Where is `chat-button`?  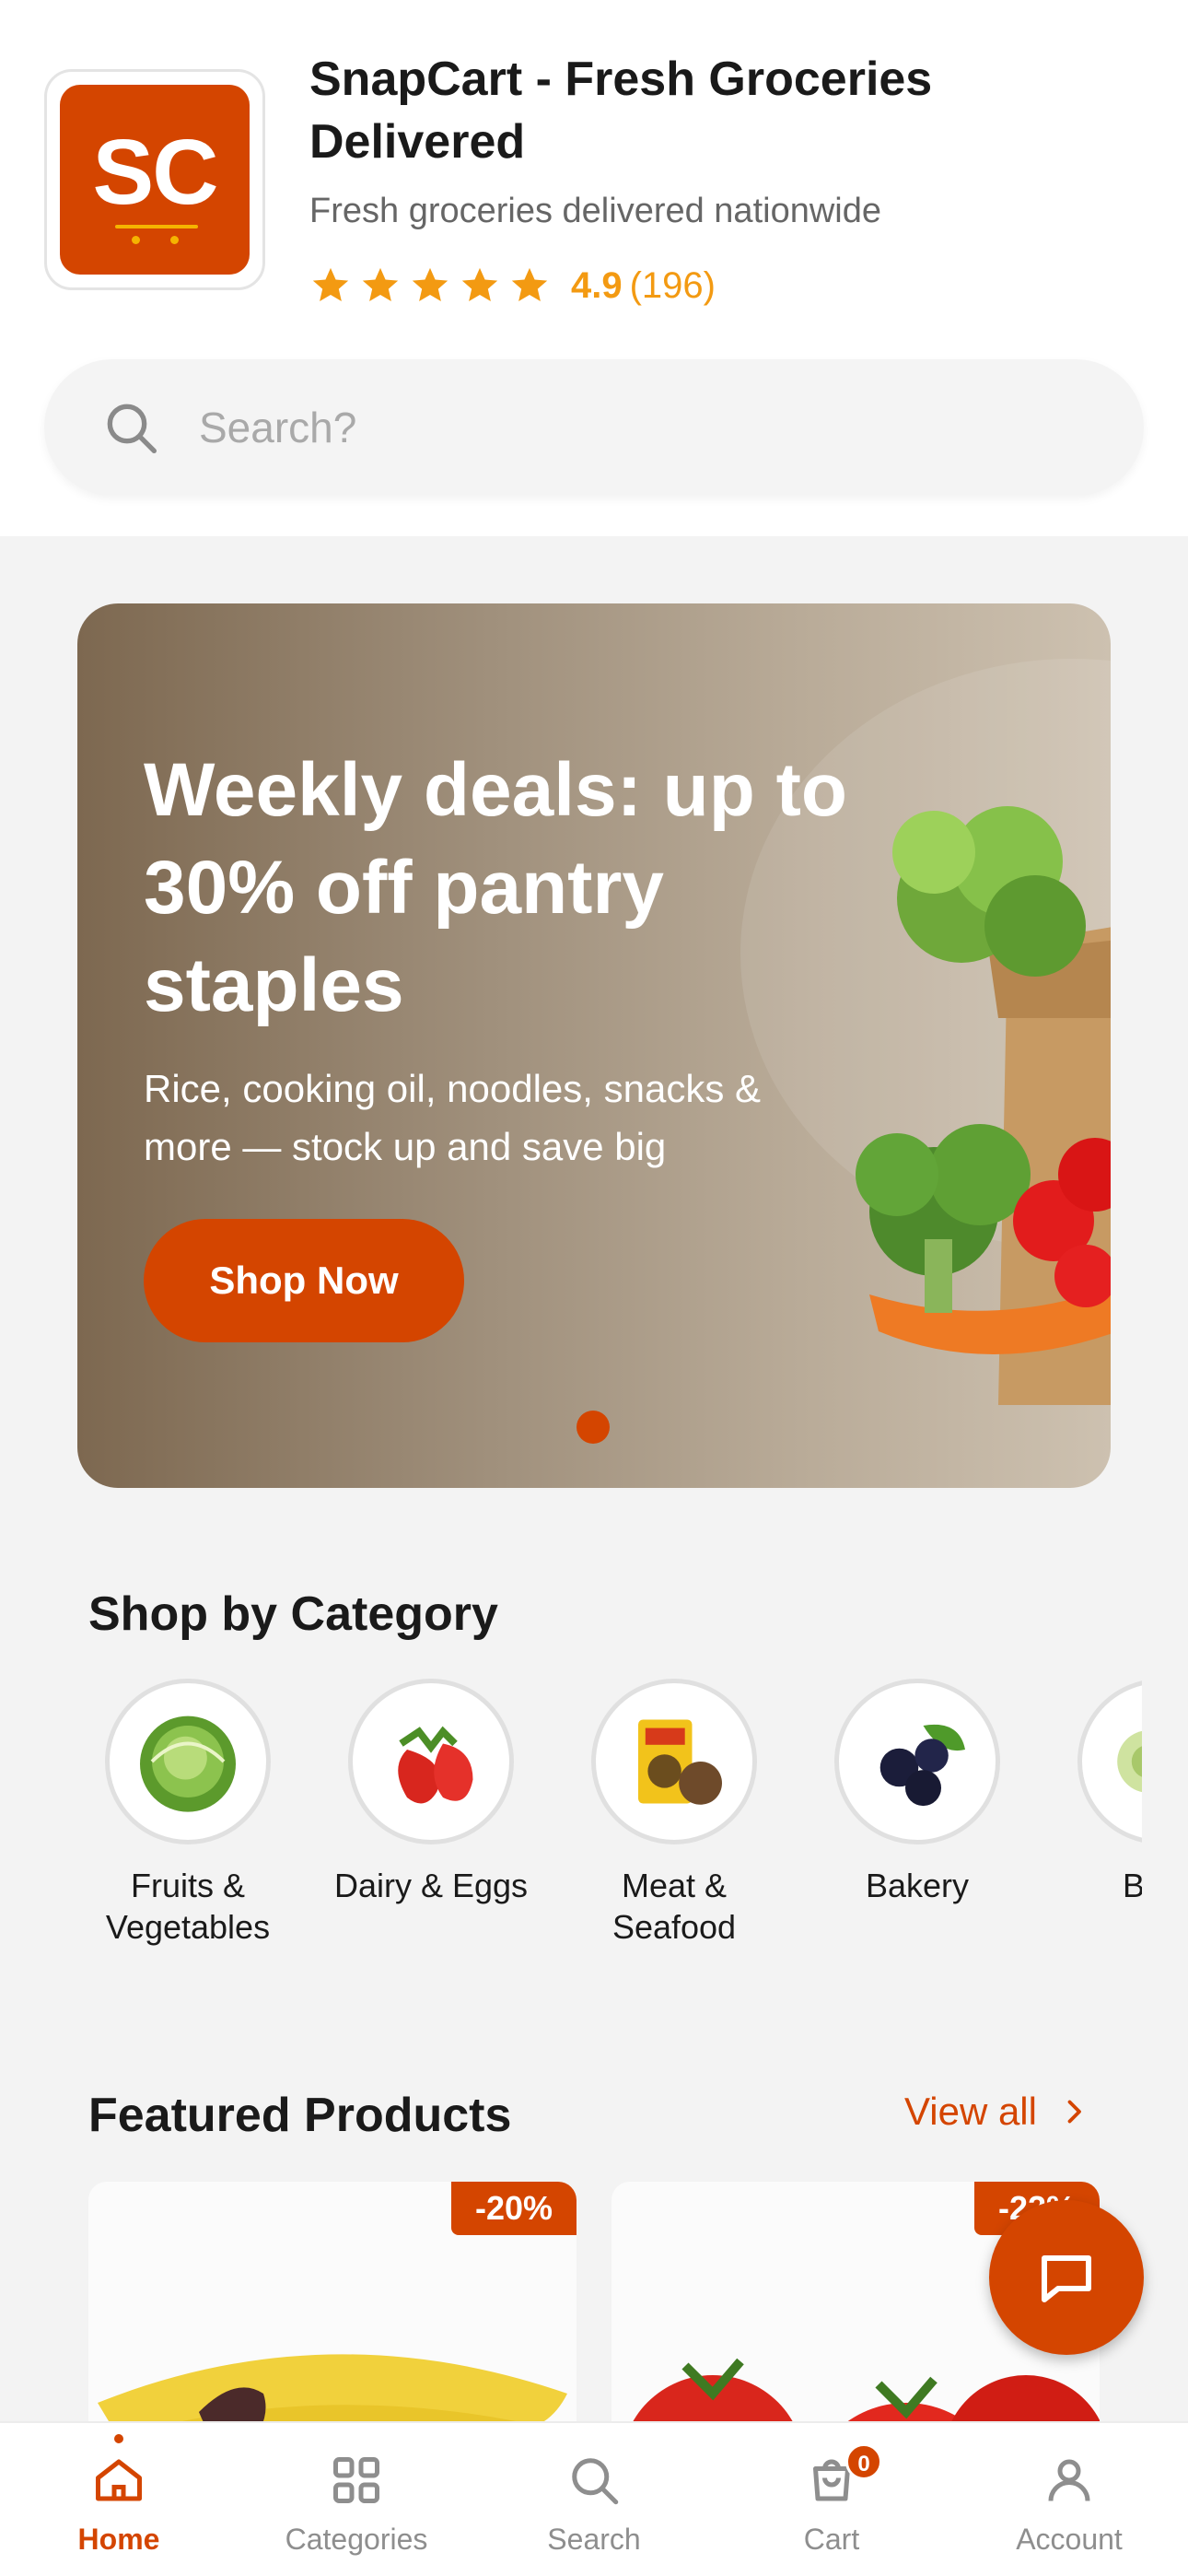 chat-button is located at coordinates (1066, 2277).